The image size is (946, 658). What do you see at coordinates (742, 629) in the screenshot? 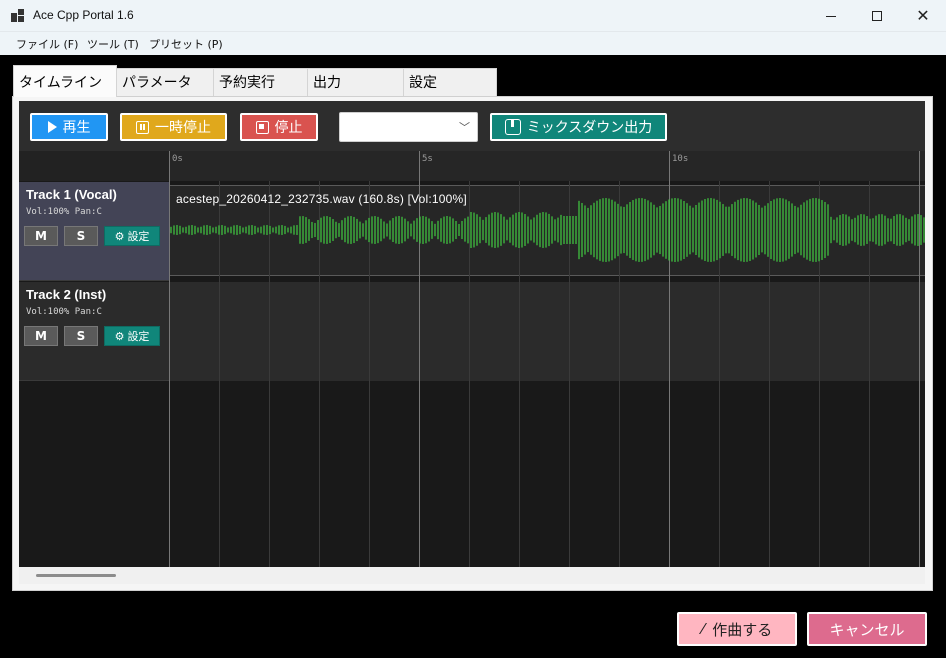
I see `compose-label: 作曲する` at bounding box center [742, 629].